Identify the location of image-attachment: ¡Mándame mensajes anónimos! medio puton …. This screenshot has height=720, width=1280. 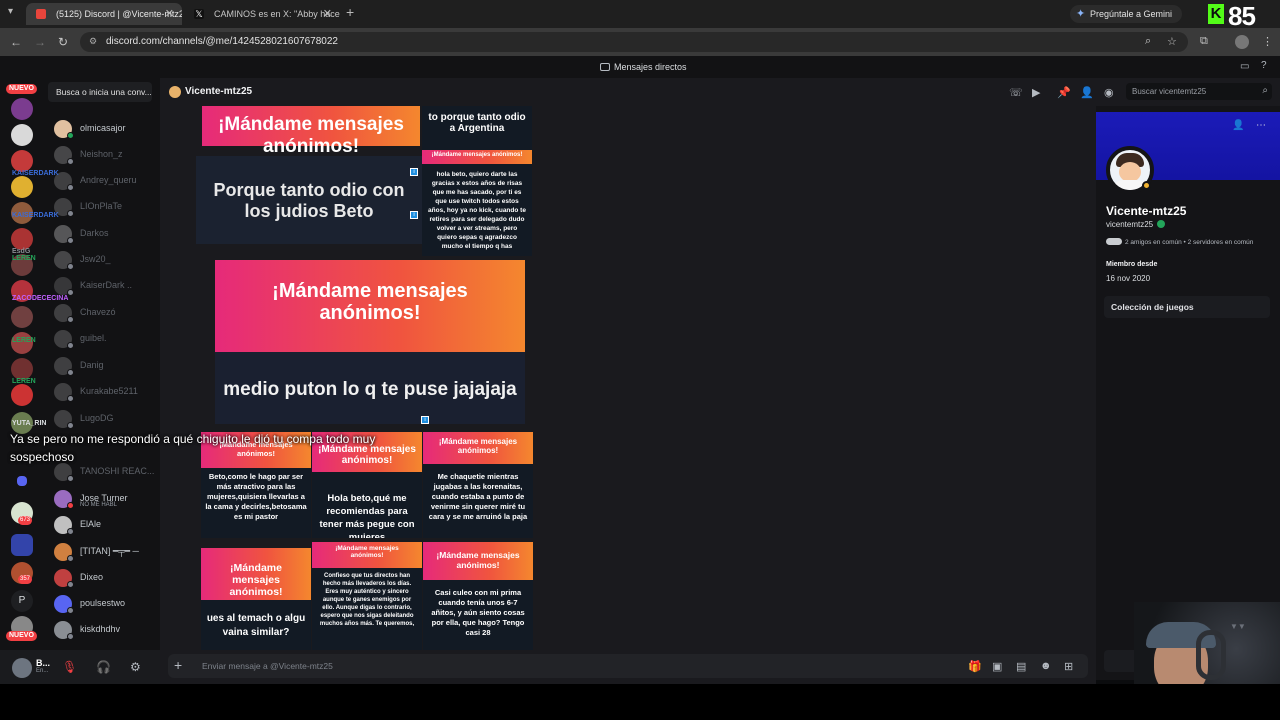
(370, 342).